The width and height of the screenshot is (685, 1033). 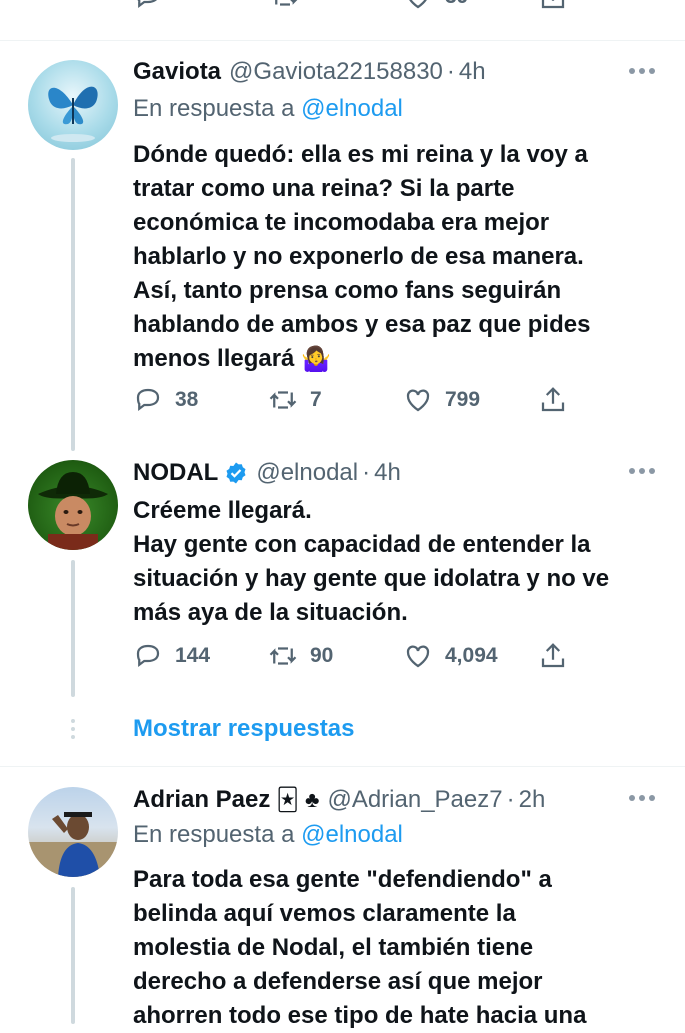 What do you see at coordinates (73, 844) in the screenshot?
I see `person-avatar-icon` at bounding box center [73, 844].